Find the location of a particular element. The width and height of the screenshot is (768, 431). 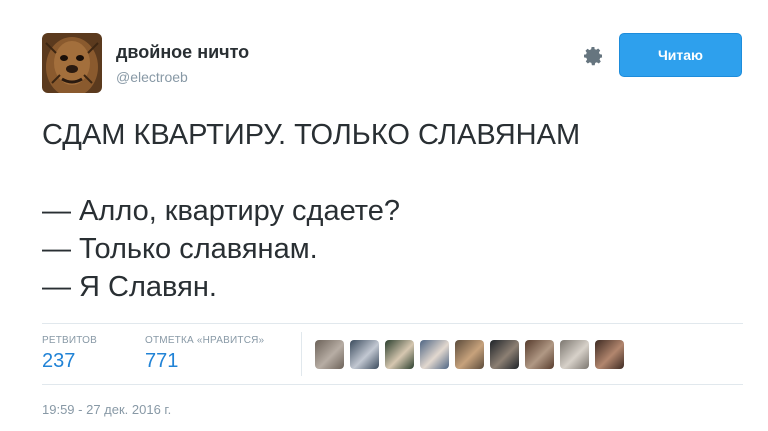

likes-label: ОТМЕТКА «НРАВИТСЯ» is located at coordinates (205, 340).